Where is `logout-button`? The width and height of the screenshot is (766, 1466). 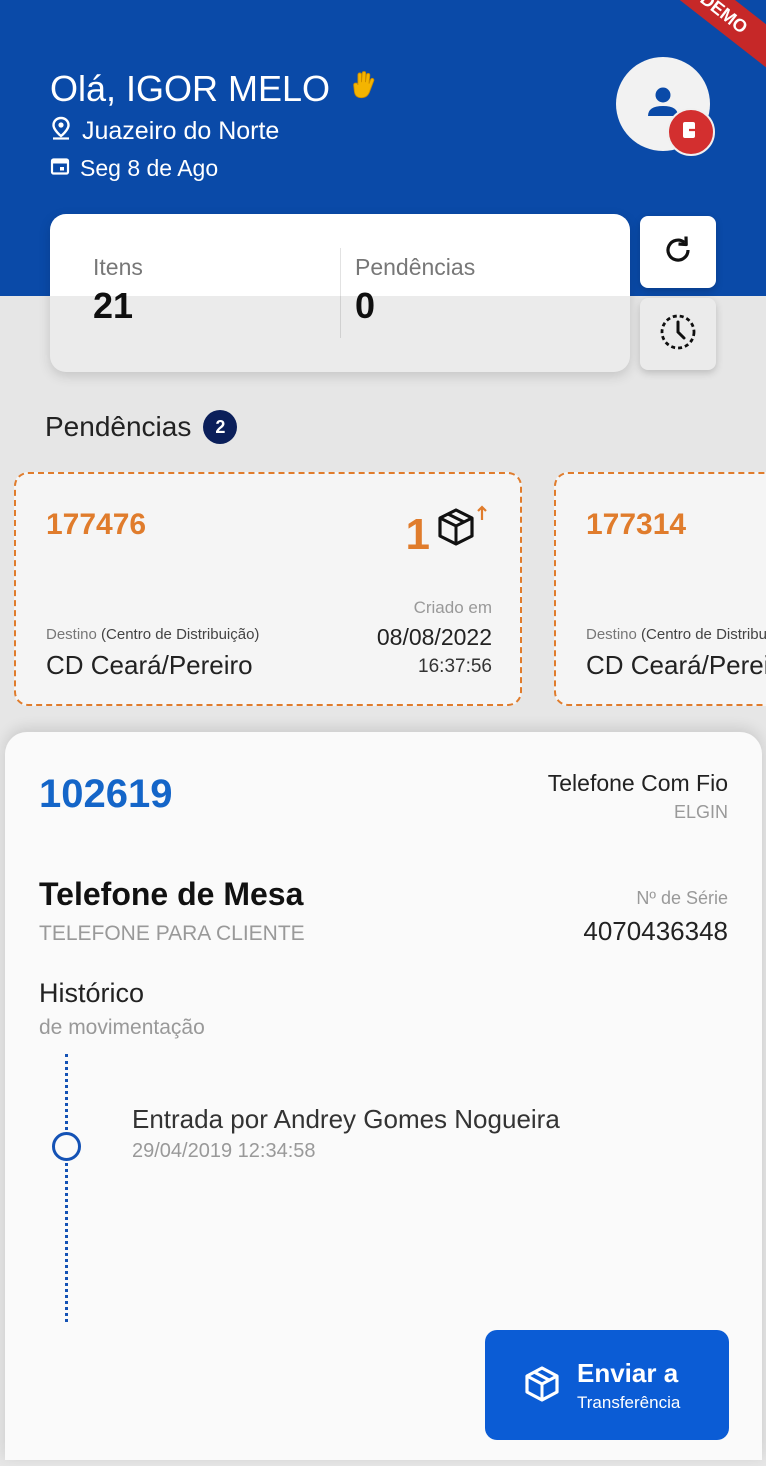 logout-button is located at coordinates (691, 132).